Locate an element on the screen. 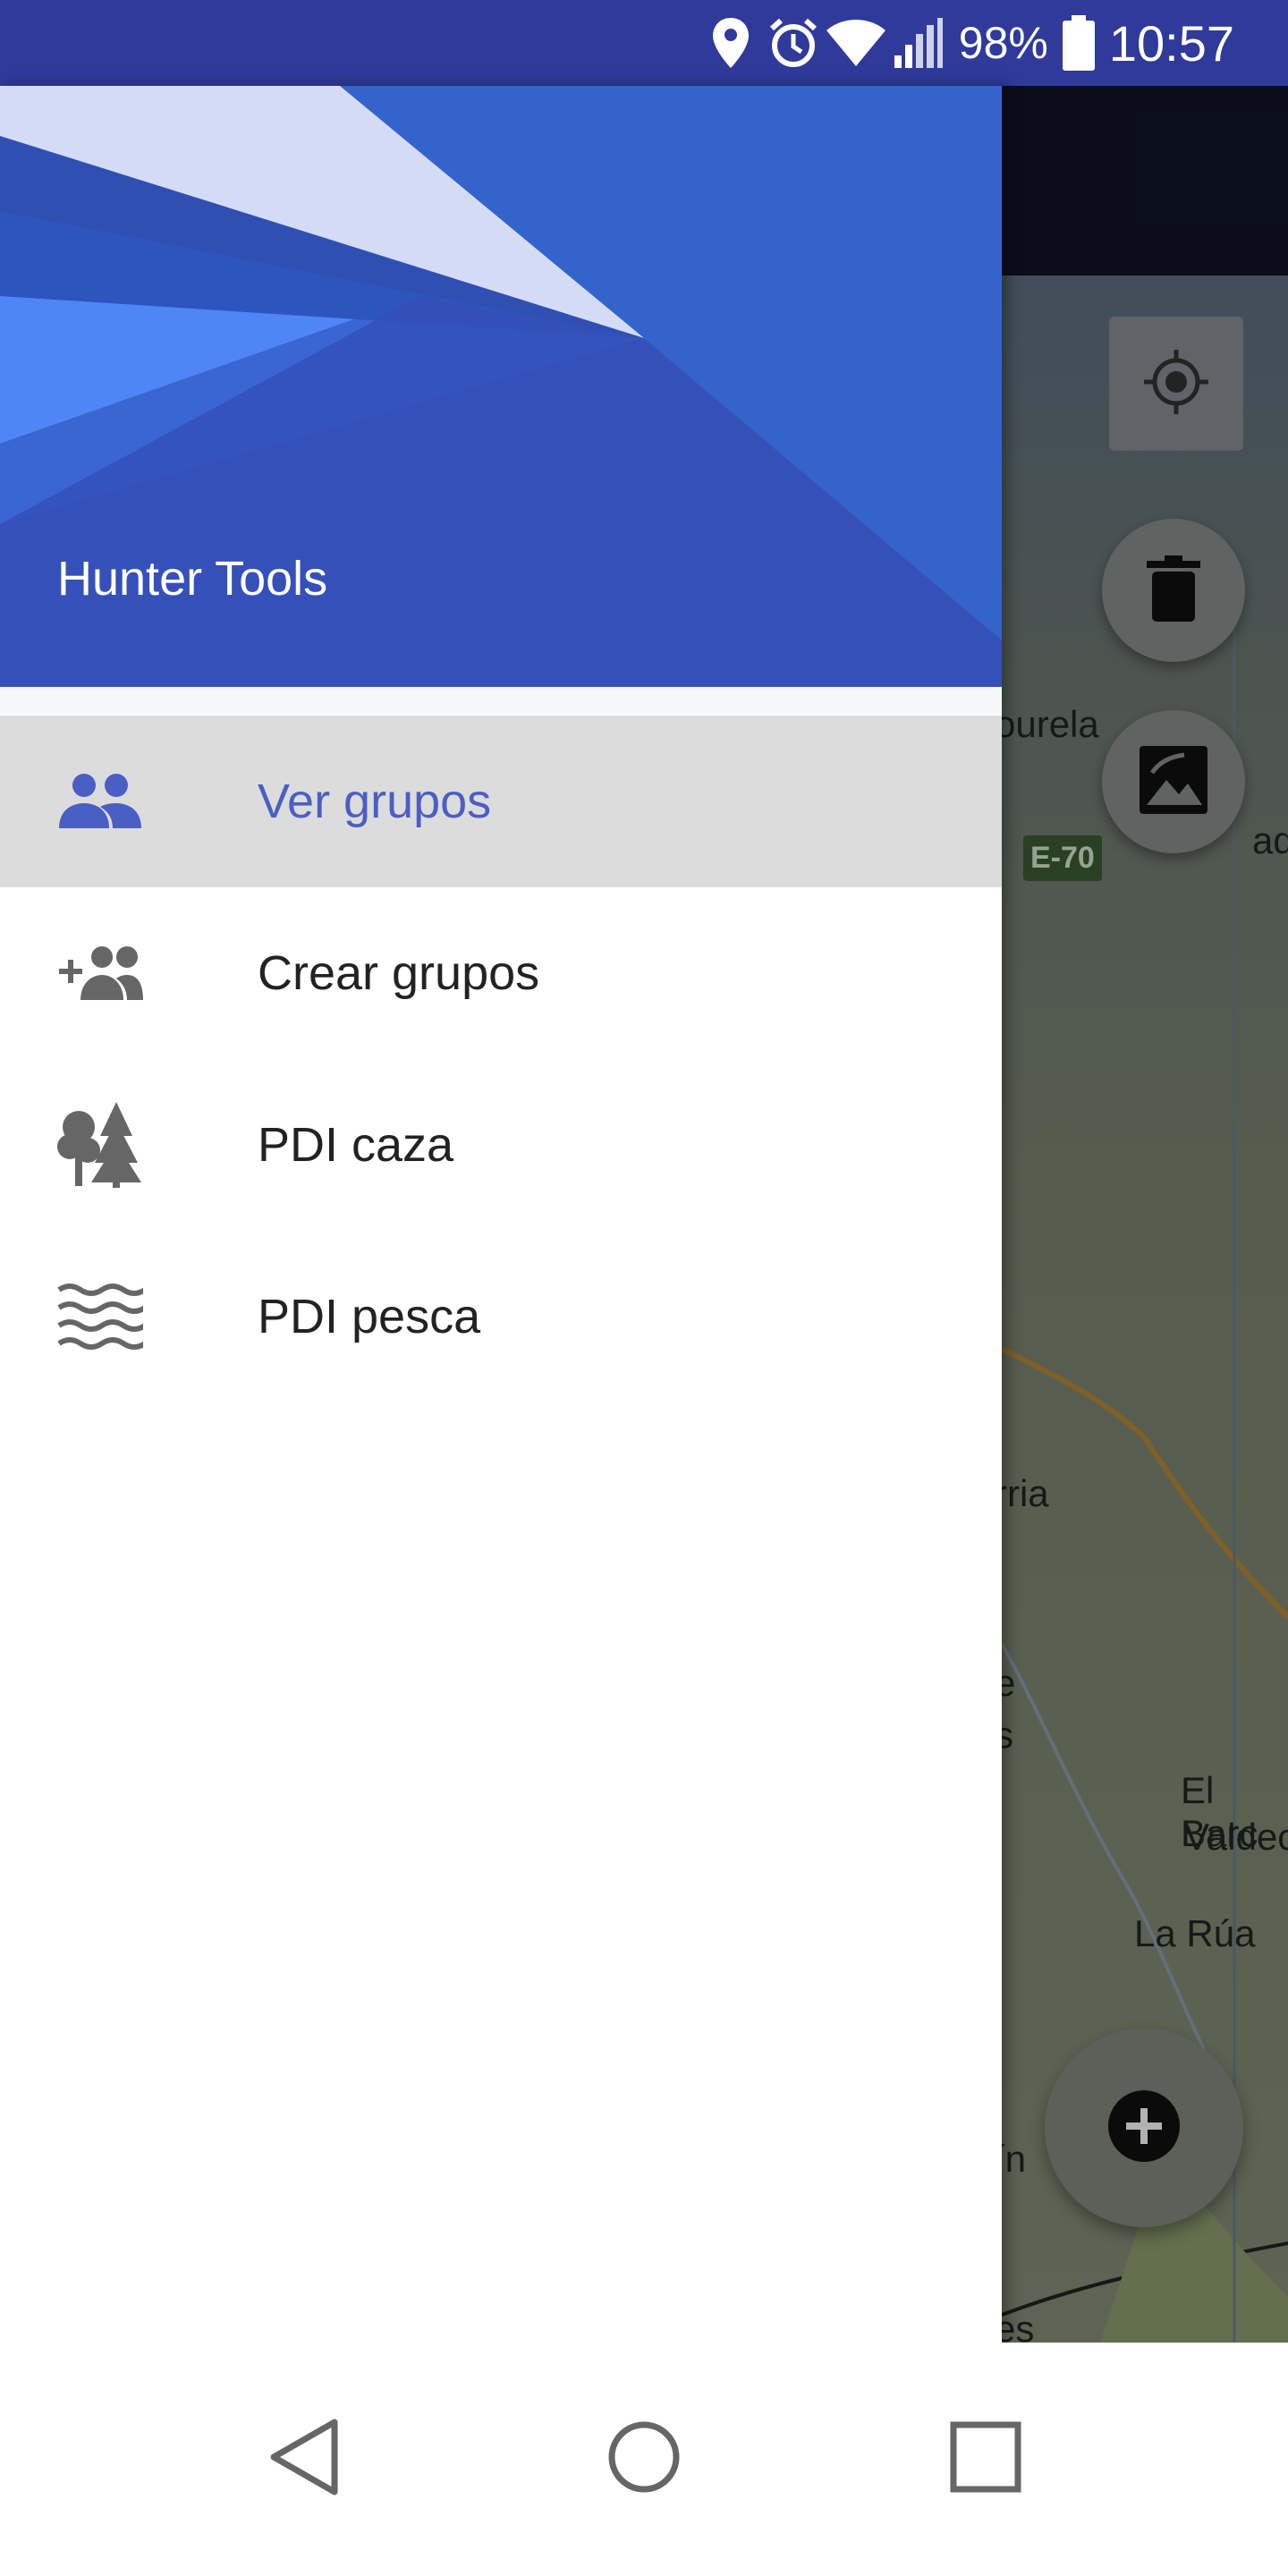 This screenshot has width=1288, height=2576. menu-item-pdi-caza: PDI caza is located at coordinates (501, 1145).